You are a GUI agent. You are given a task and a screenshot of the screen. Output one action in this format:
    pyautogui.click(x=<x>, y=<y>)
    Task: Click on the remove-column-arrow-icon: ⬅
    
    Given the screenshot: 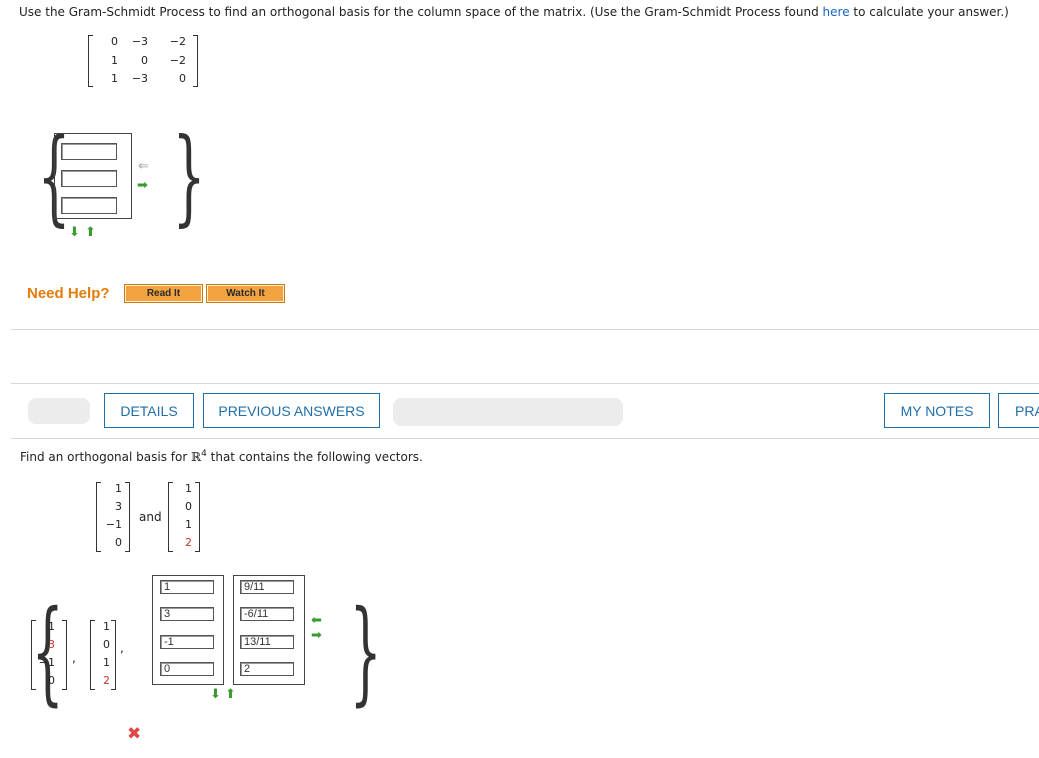 What is the action you would take?
    pyautogui.click(x=316, y=620)
    